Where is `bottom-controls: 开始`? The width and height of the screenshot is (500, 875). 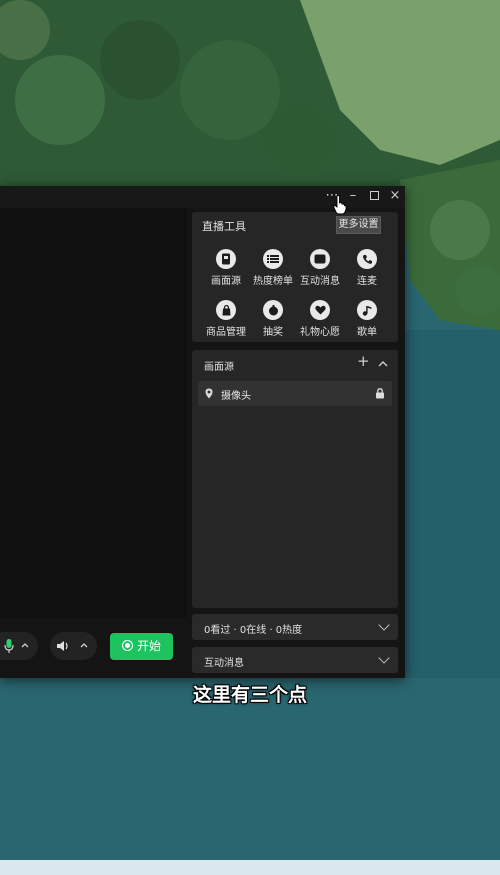 bottom-controls: 开始 is located at coordinates (95, 647).